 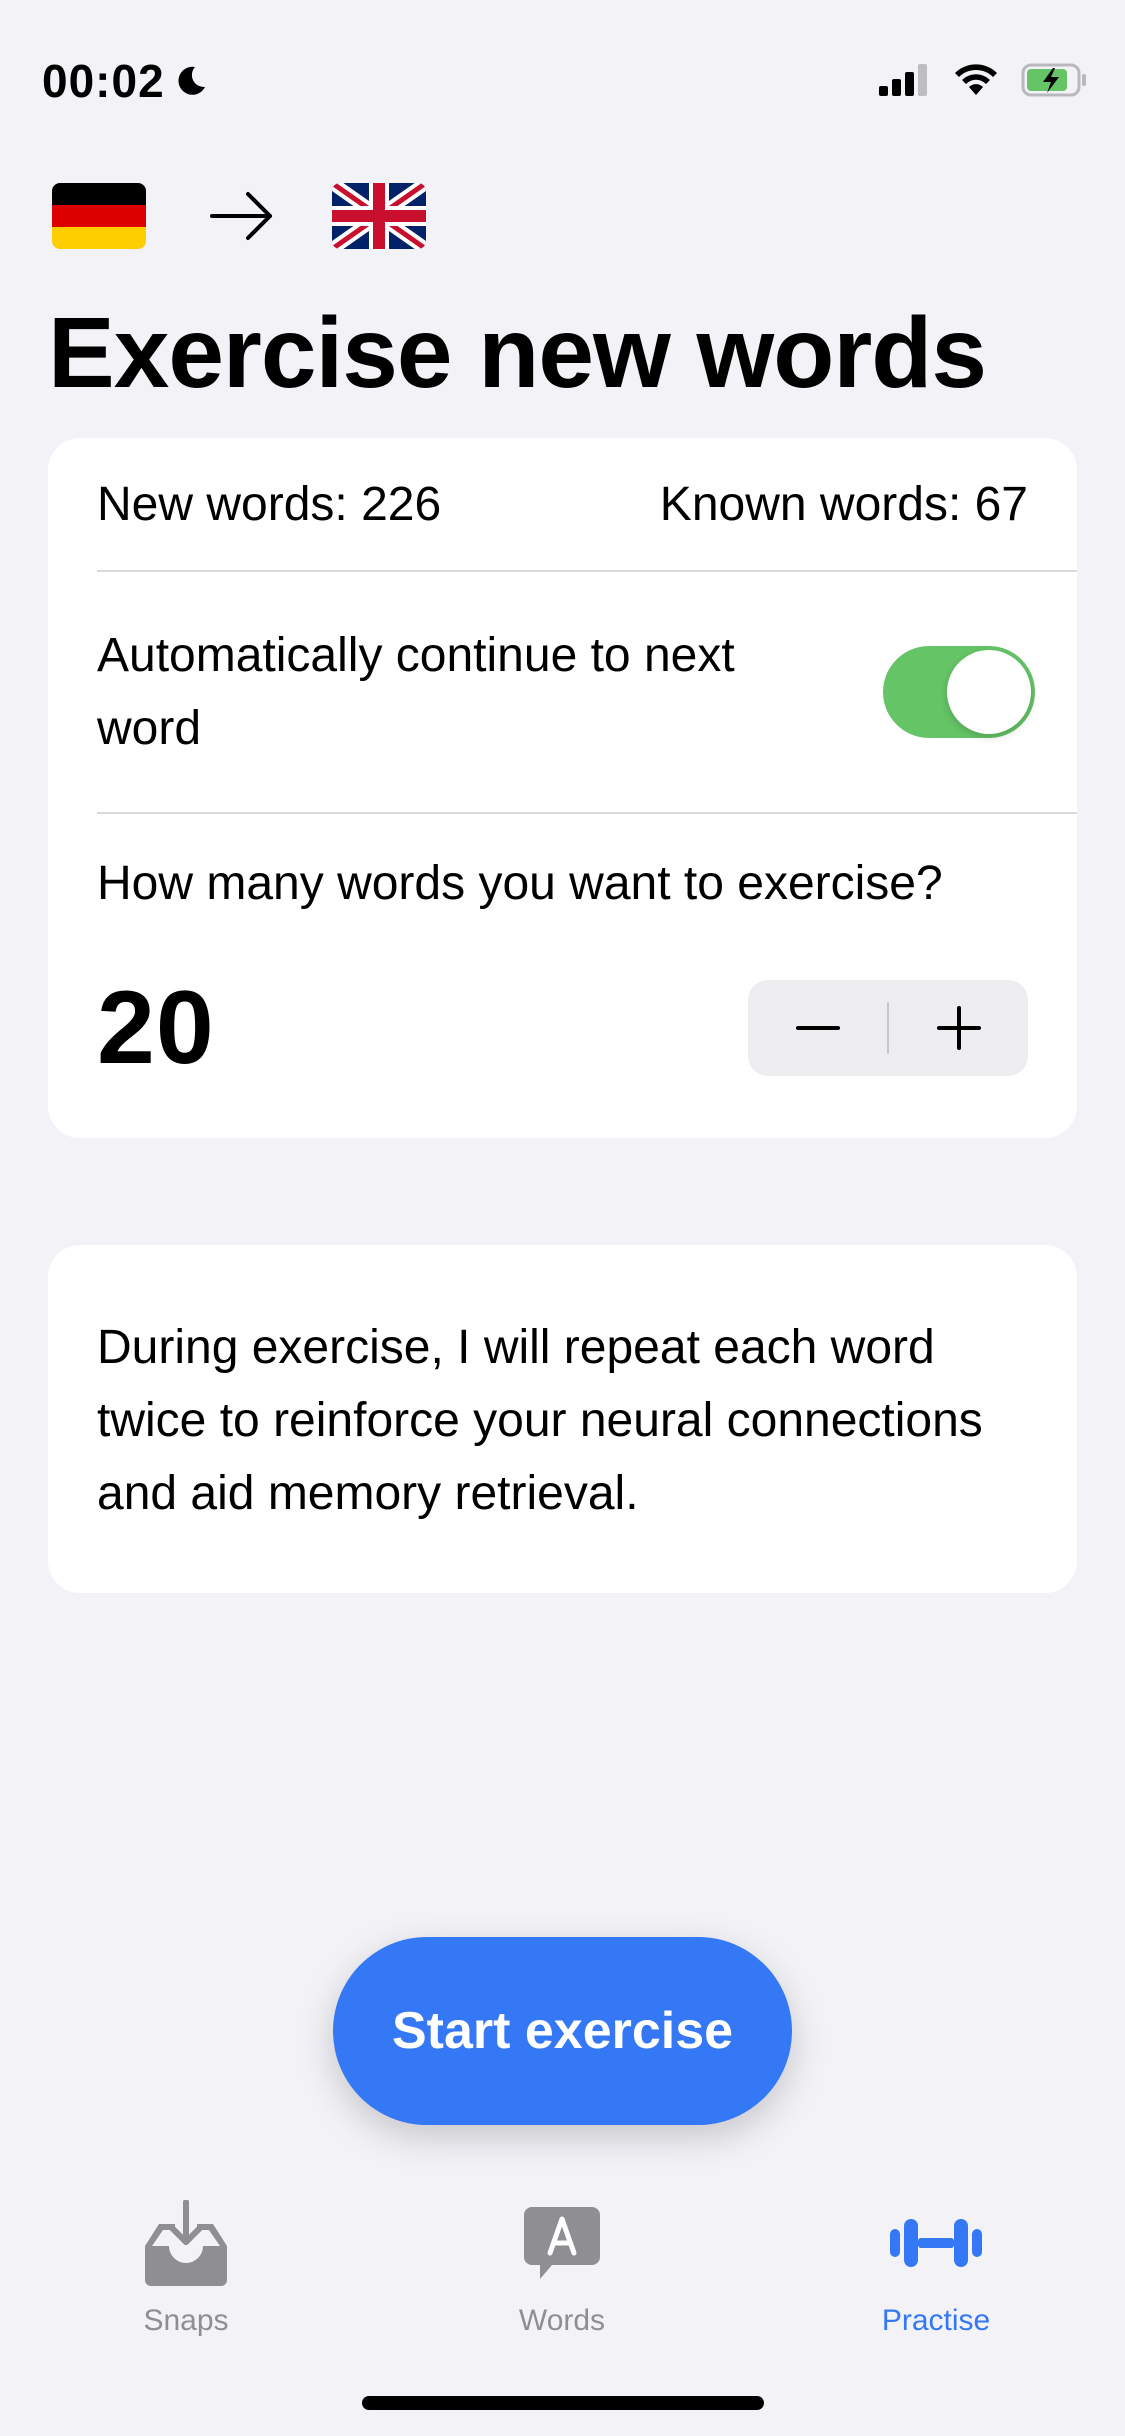 I want to click on auto-continue-toggle, so click(x=959, y=692).